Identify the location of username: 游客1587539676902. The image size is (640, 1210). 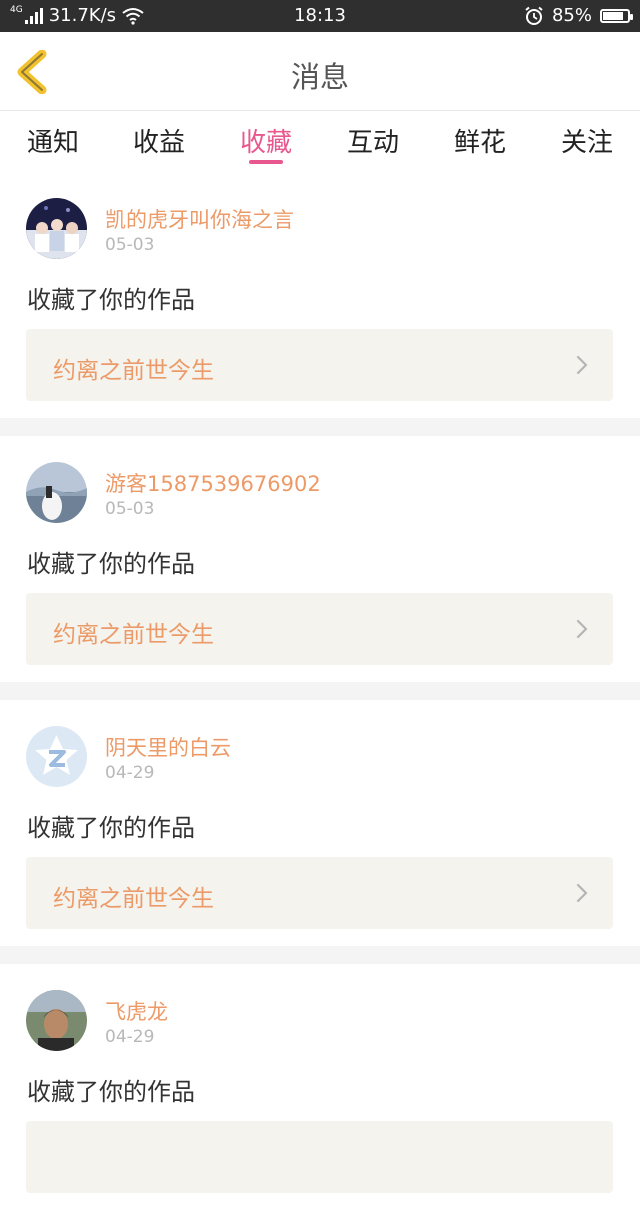
(213, 483).